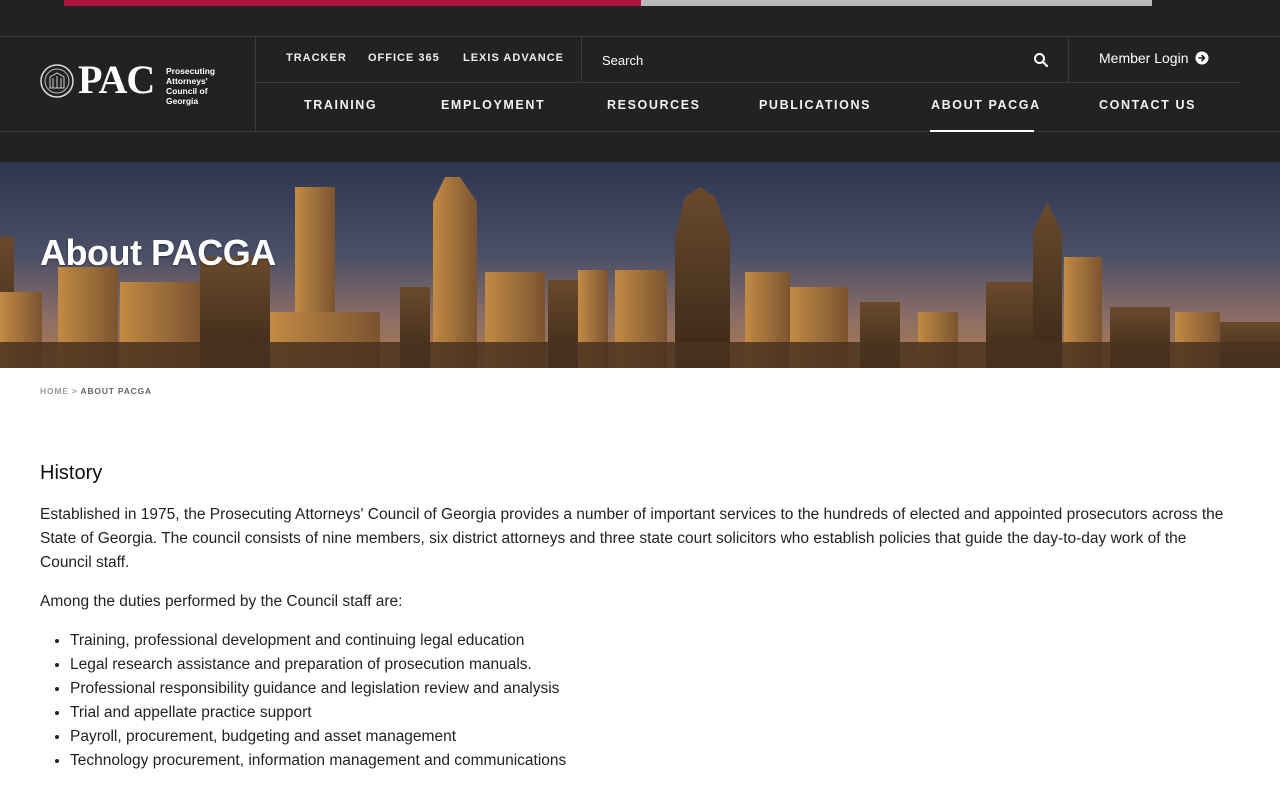  I want to click on nav-publications: PUBLICATIONS, so click(815, 105).